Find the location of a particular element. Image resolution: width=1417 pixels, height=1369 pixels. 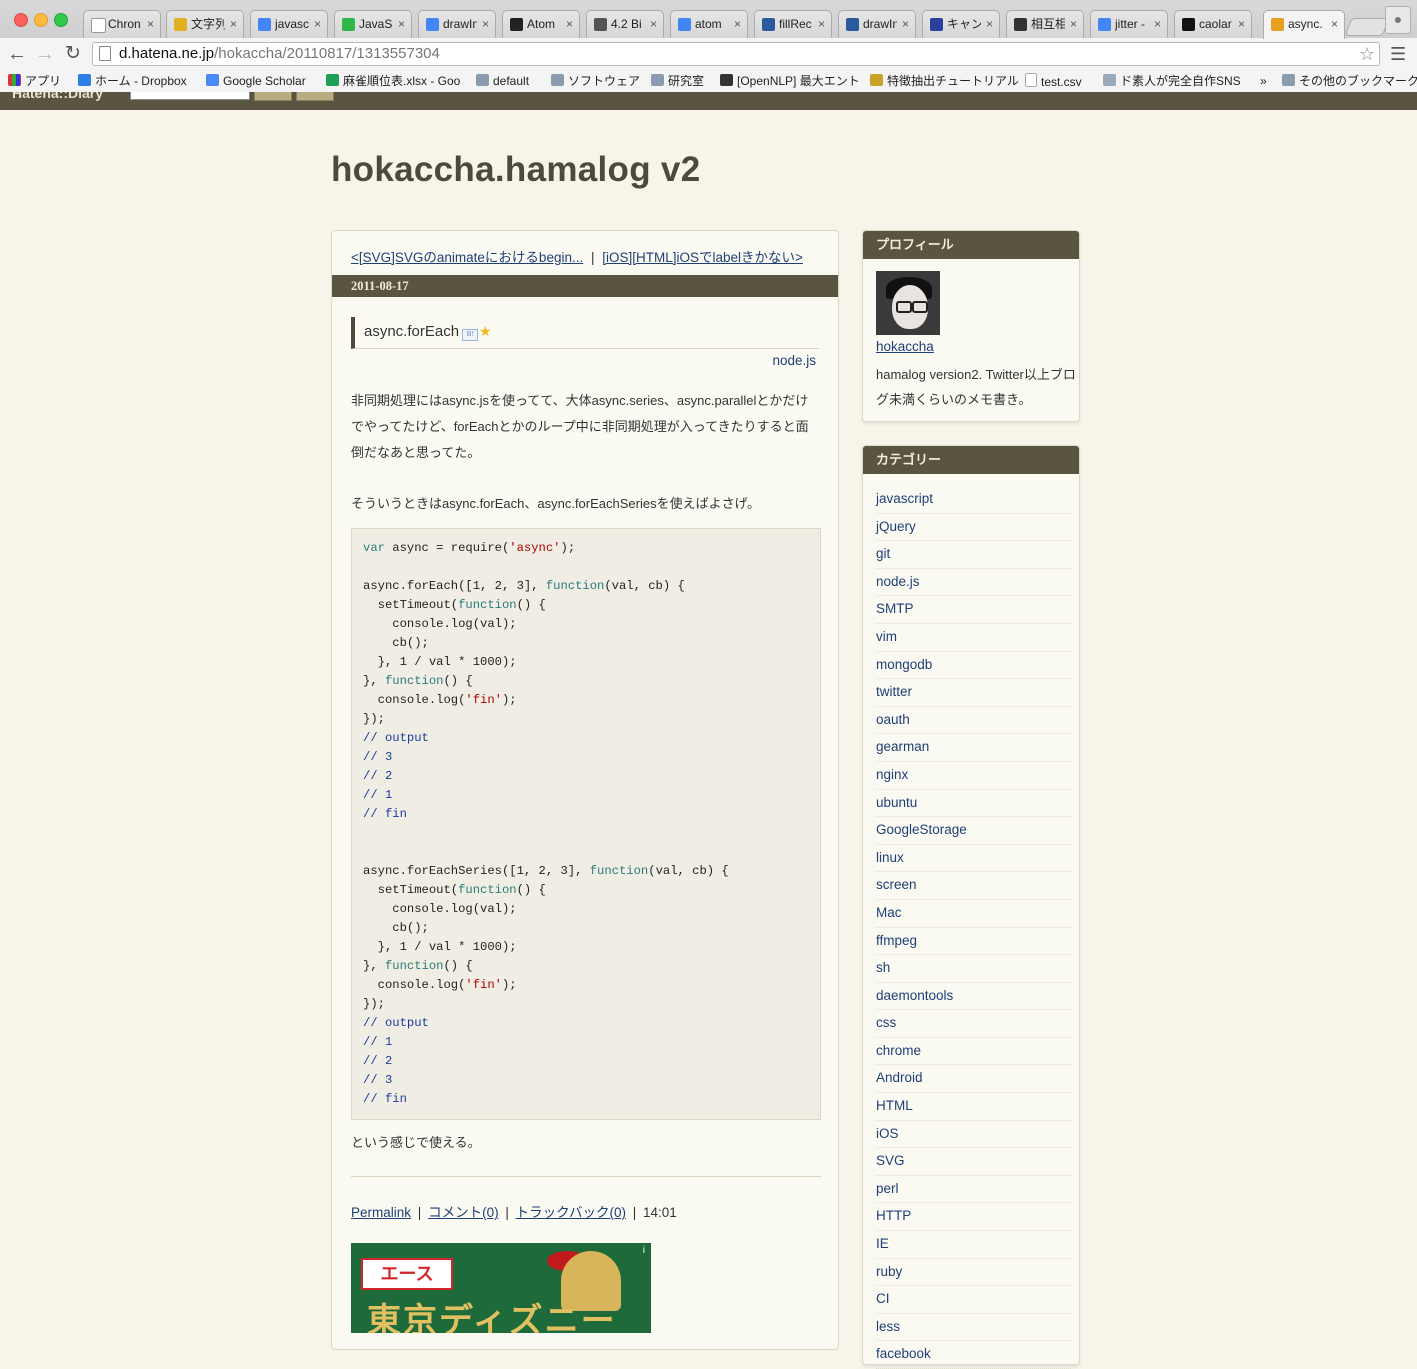

new-tab-button is located at coordinates (1367, 27).